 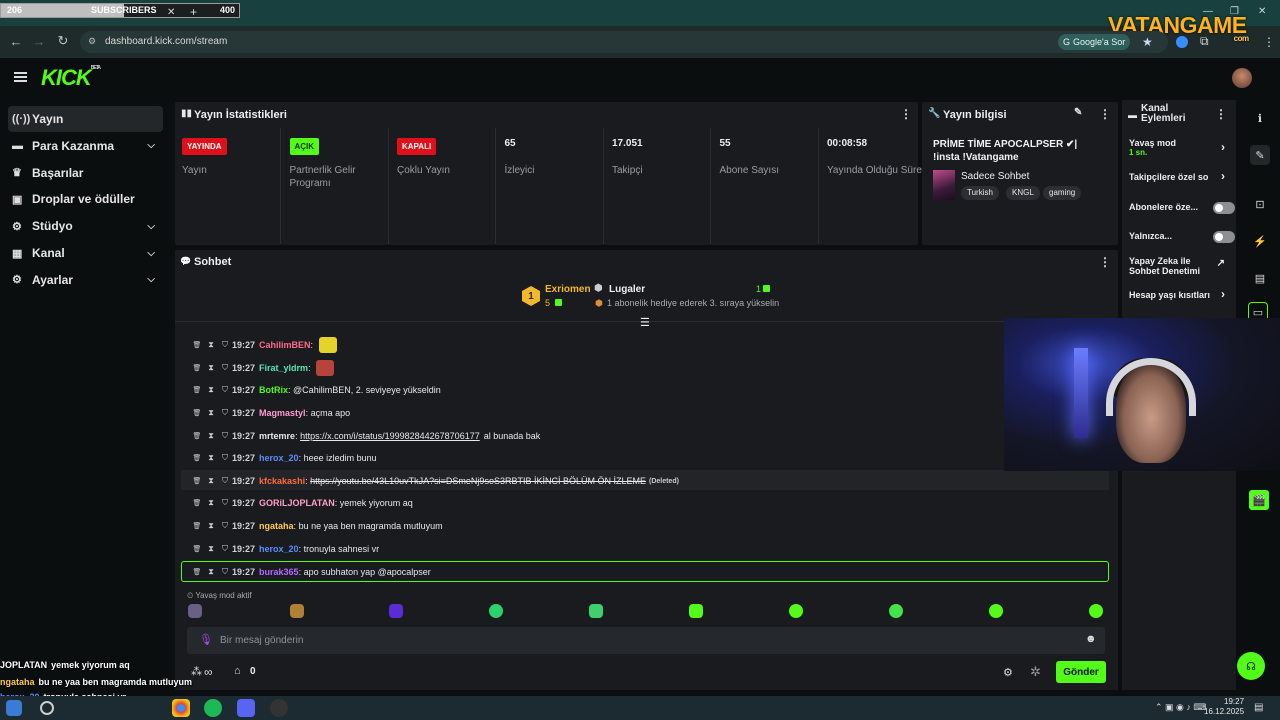 I want to click on emoji-icon: ☻, so click(x=1091, y=639).